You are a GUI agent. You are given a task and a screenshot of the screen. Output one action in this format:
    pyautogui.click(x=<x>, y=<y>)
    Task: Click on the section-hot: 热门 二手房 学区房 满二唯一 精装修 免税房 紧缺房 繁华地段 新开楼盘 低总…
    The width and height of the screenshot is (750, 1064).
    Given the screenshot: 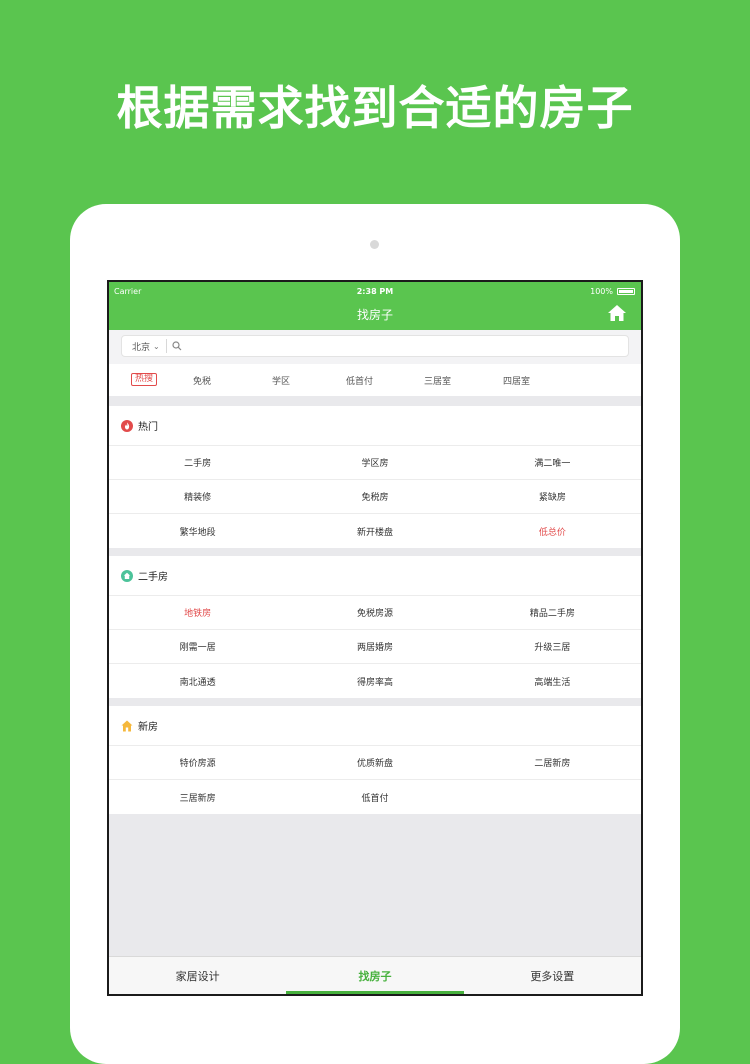 What is the action you would take?
    pyautogui.click(x=375, y=477)
    